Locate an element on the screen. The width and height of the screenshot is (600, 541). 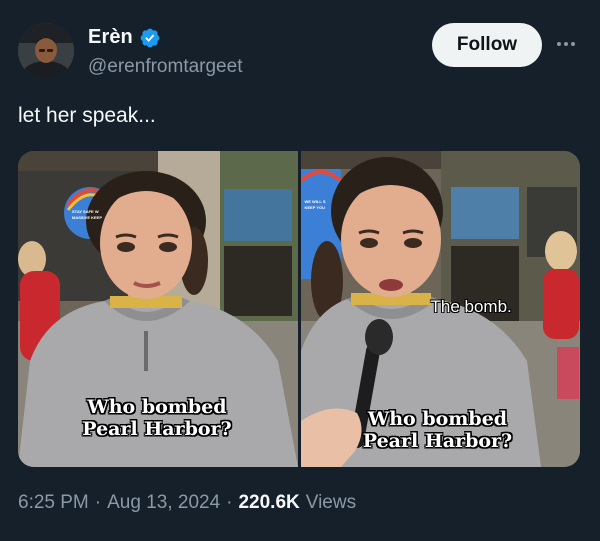
verified-badge-icon is located at coordinates (150, 37).